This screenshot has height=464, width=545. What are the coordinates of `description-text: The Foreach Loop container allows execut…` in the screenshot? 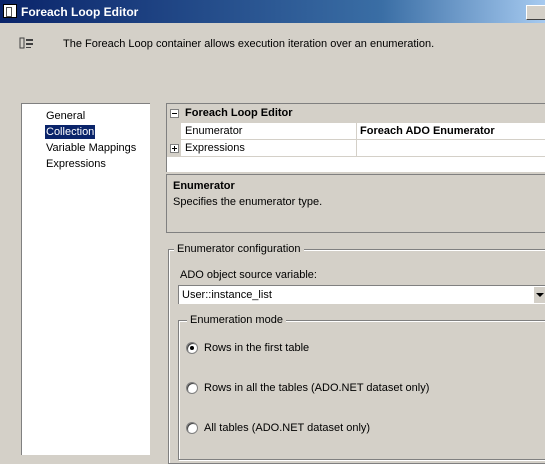 It's located at (249, 44).